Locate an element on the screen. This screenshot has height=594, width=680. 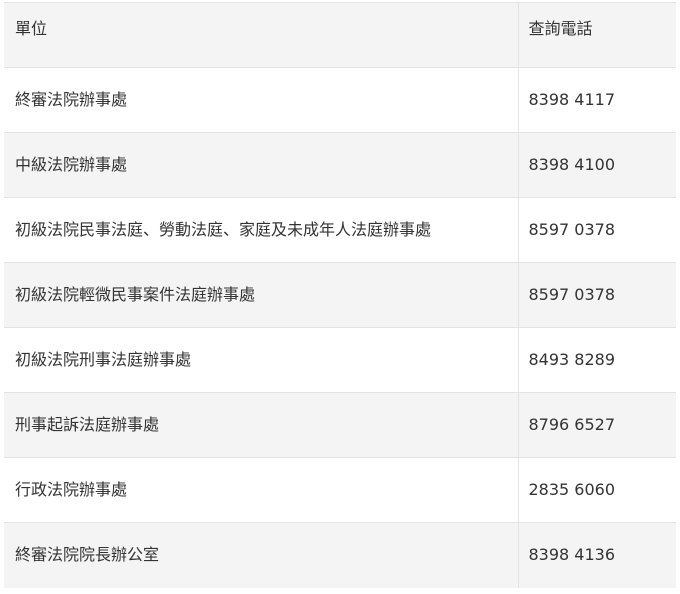
unit-cell: 終審法院辦事處 is located at coordinates (261, 100).